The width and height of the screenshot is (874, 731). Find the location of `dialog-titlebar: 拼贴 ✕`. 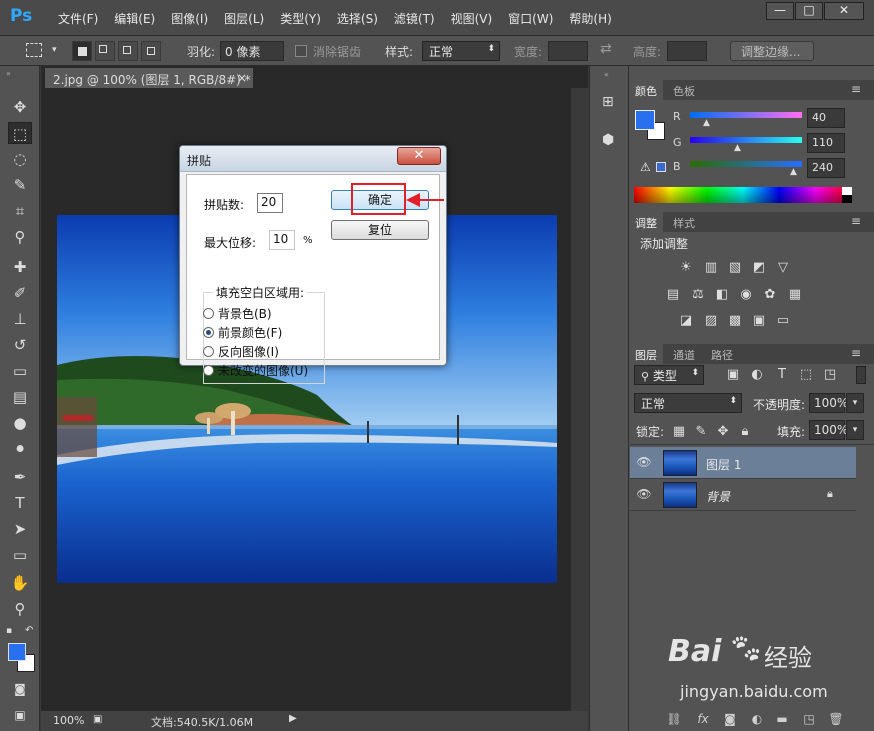

dialog-titlebar: 拼贴 ✕ is located at coordinates (313, 159).